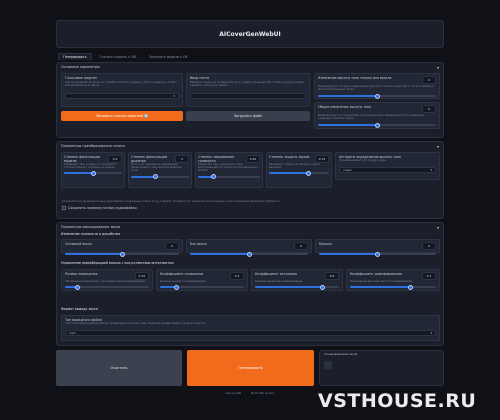  I want to click on index-rate-slider, so click(93, 173).